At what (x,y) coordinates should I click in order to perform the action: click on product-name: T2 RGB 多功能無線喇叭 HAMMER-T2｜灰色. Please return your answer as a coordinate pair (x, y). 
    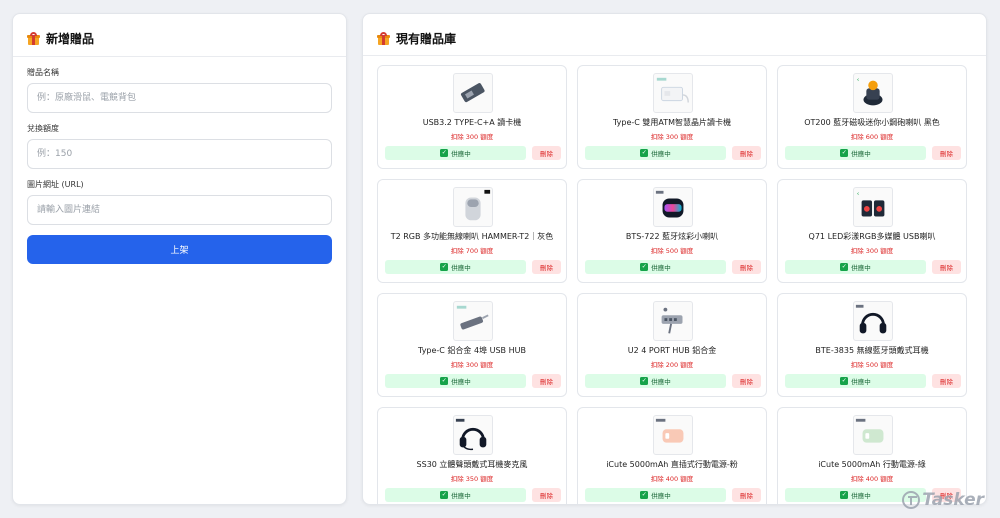
    Looking at the image, I should click on (472, 236).